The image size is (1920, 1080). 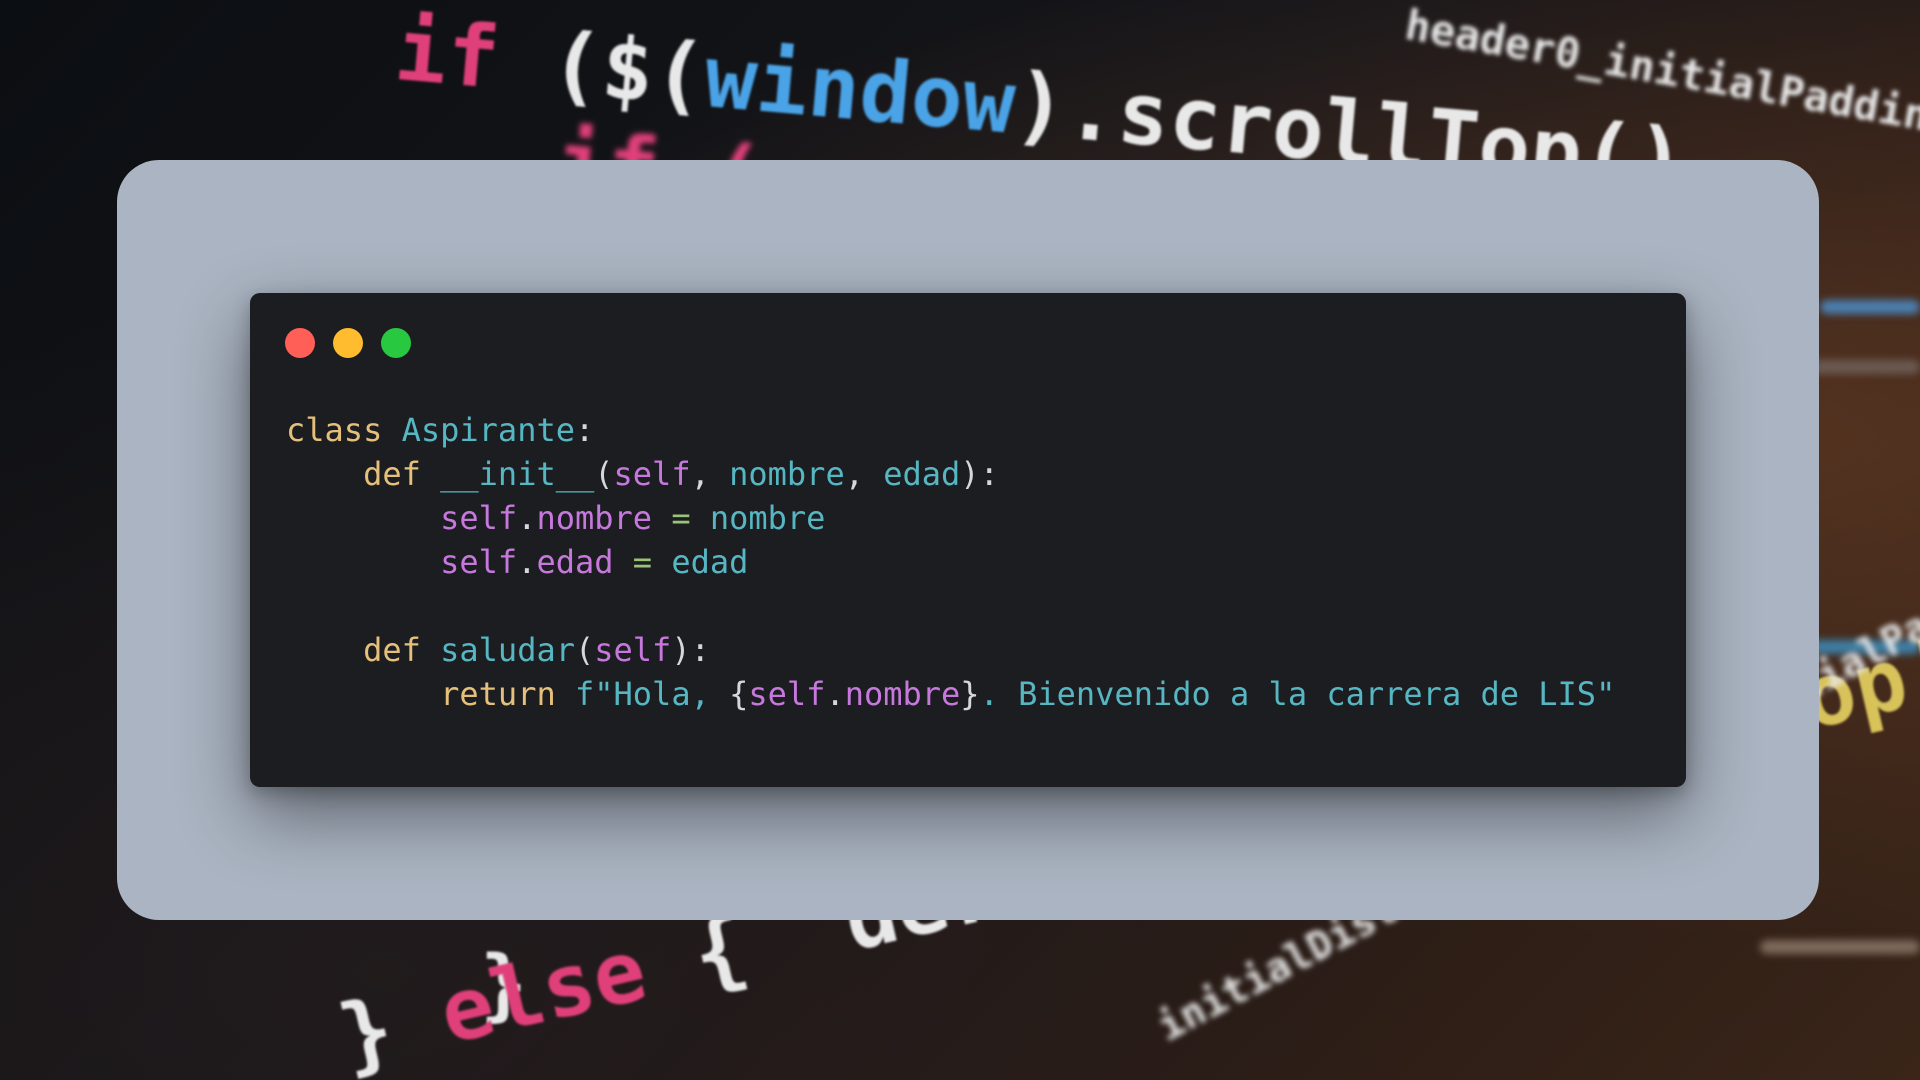 What do you see at coordinates (584, 430) in the screenshot?
I see `code-token-punctuation: :` at bounding box center [584, 430].